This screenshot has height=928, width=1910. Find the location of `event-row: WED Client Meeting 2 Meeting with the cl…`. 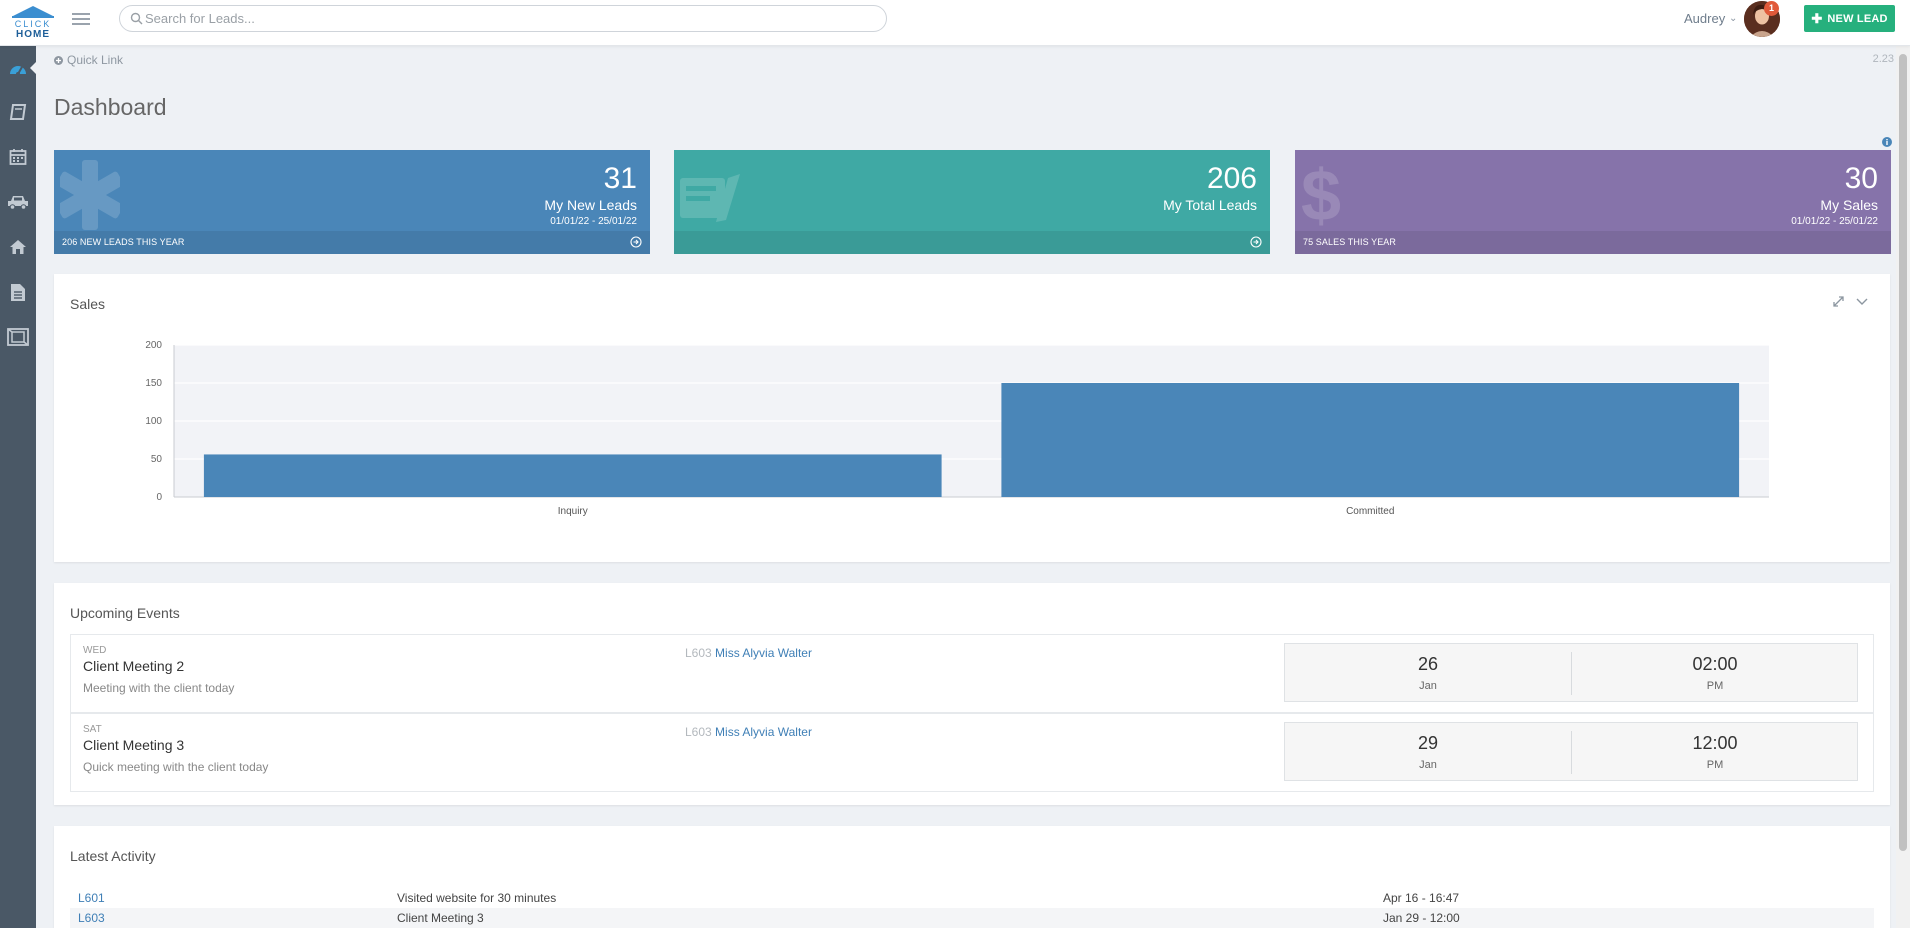

event-row: WED Client Meeting 2 Meeting with the cl… is located at coordinates (972, 673).